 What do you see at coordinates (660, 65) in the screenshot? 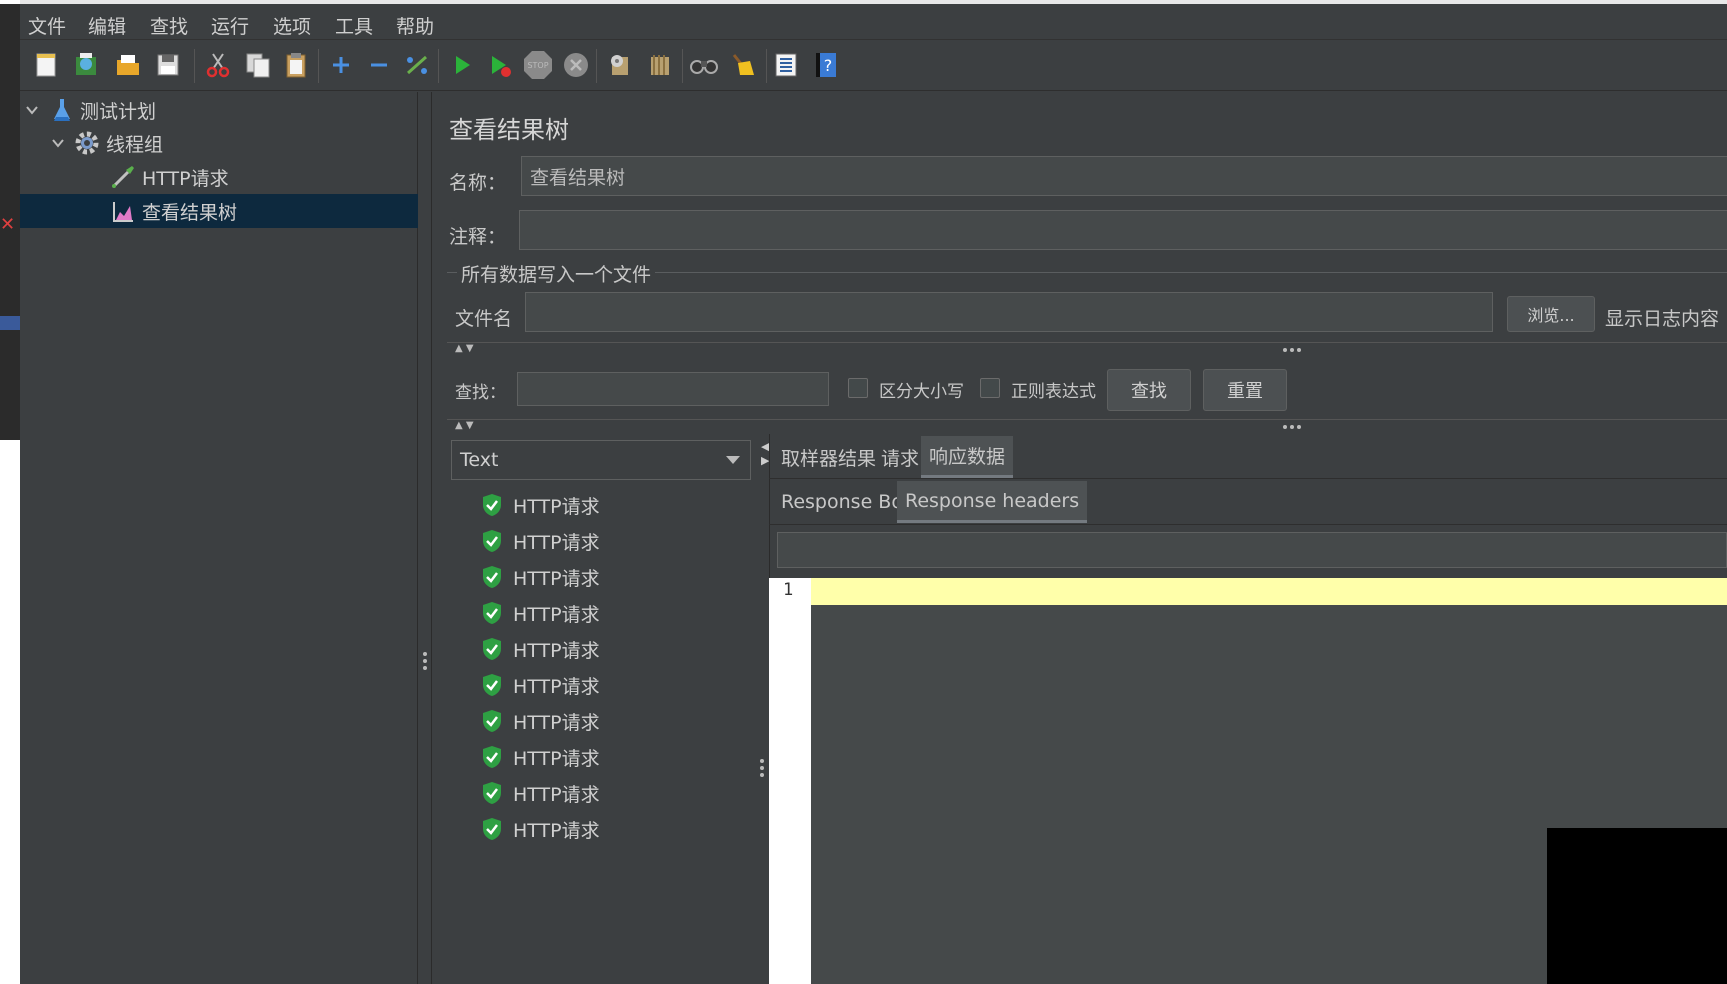
I see `clear-all-icon` at bounding box center [660, 65].